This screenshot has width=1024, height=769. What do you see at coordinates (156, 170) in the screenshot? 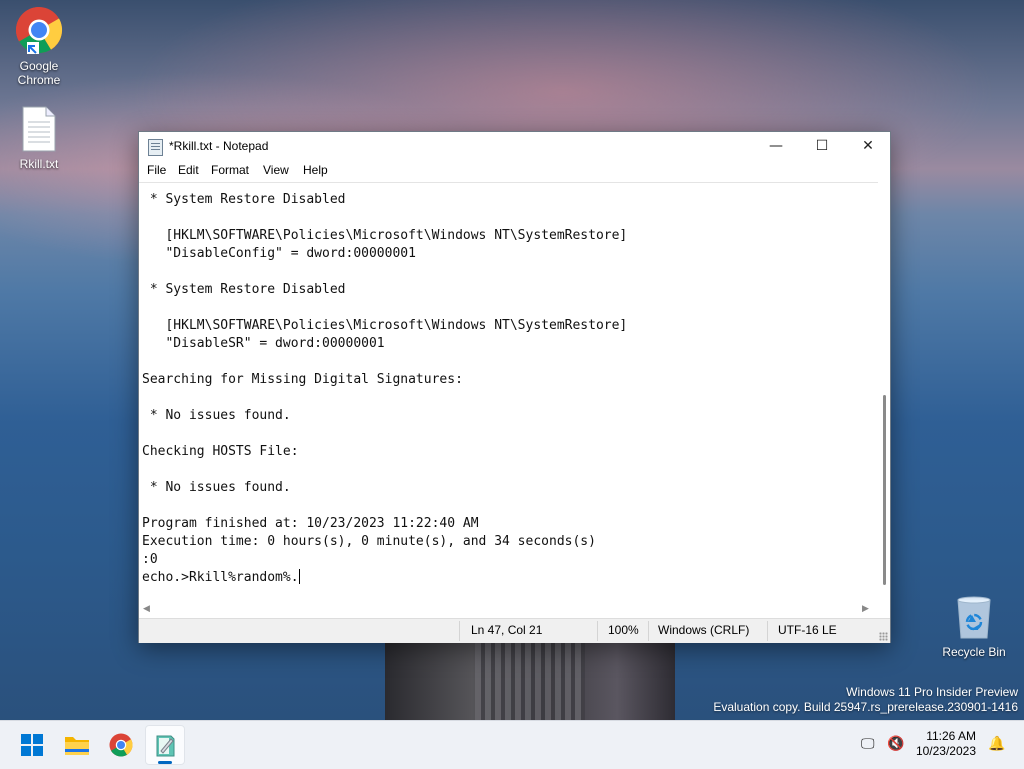
I see `menu-file: File` at bounding box center [156, 170].